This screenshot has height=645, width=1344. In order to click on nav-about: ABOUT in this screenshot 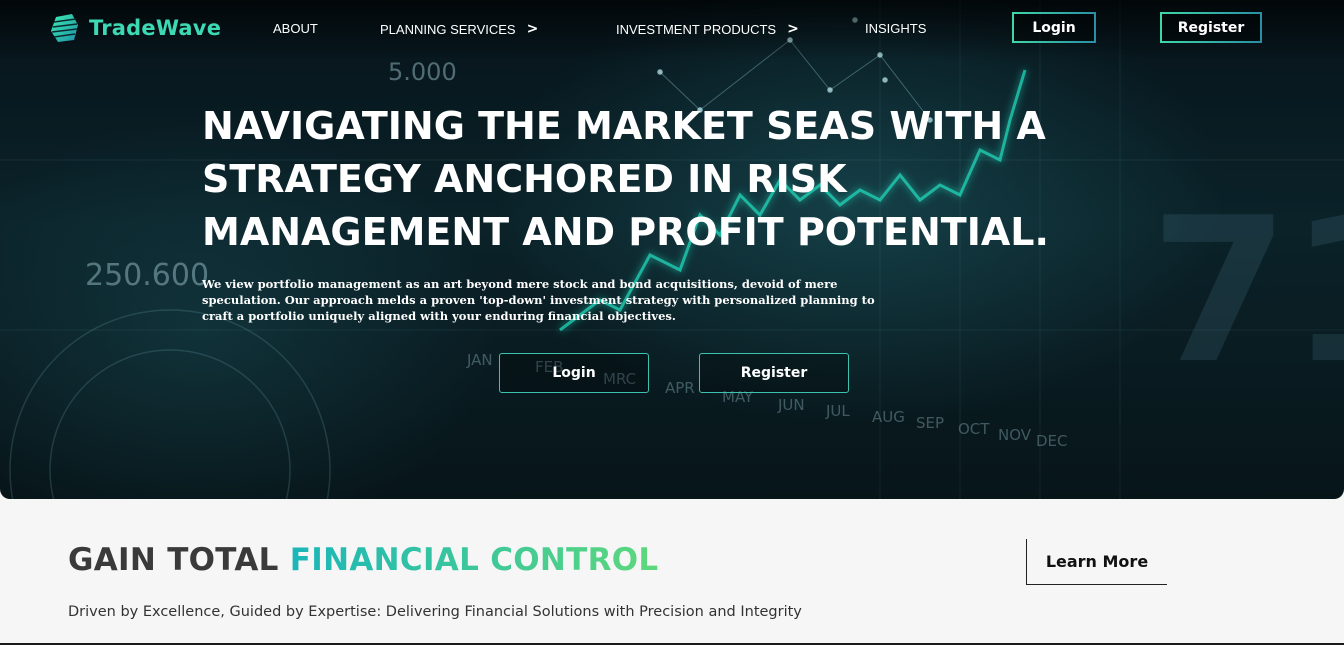, I will do `click(295, 28)`.